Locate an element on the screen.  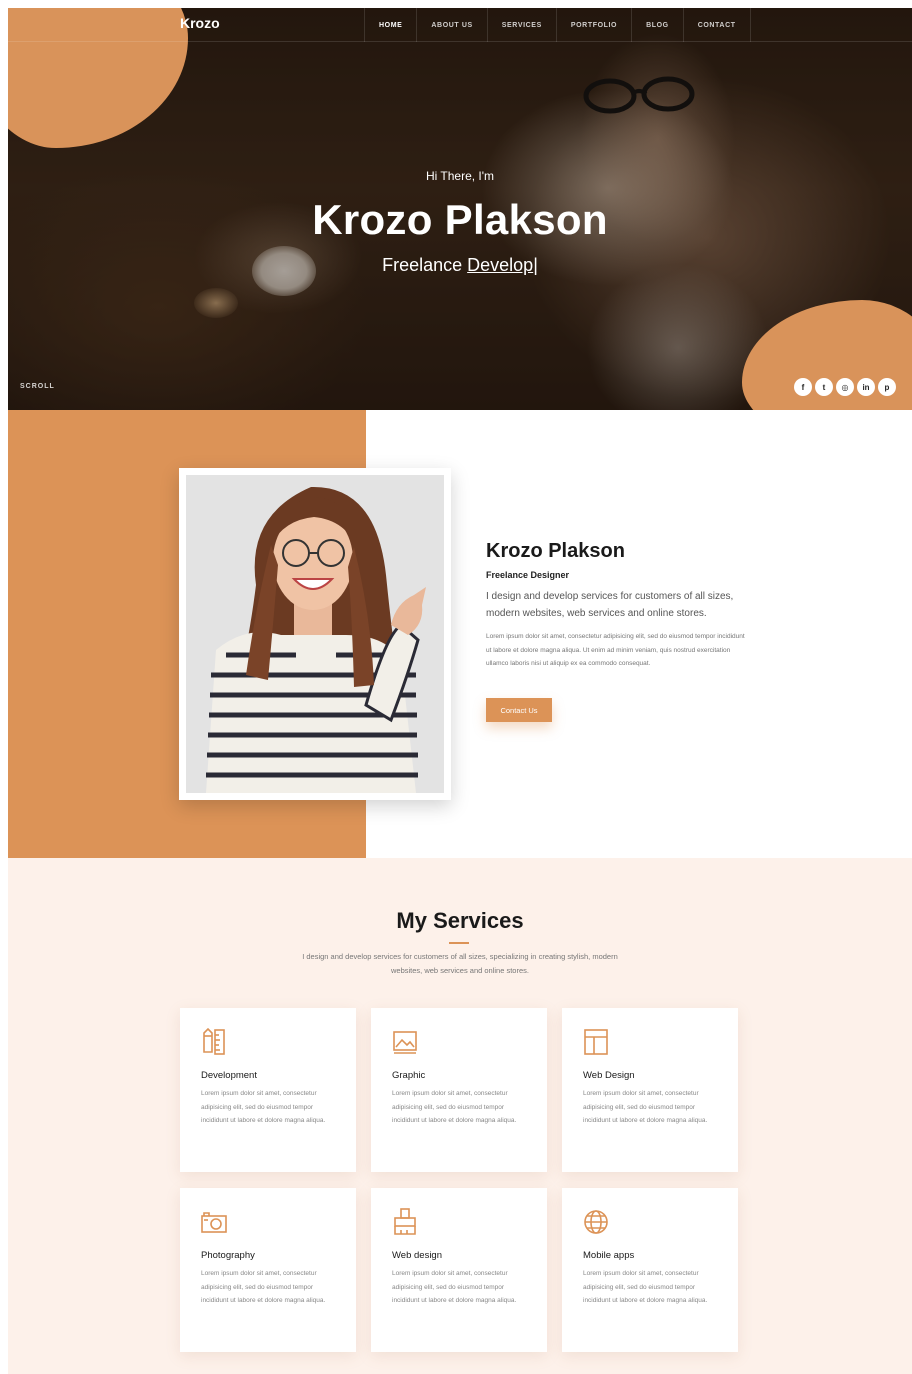
service-title: Graphic is located at coordinates (409, 1075).